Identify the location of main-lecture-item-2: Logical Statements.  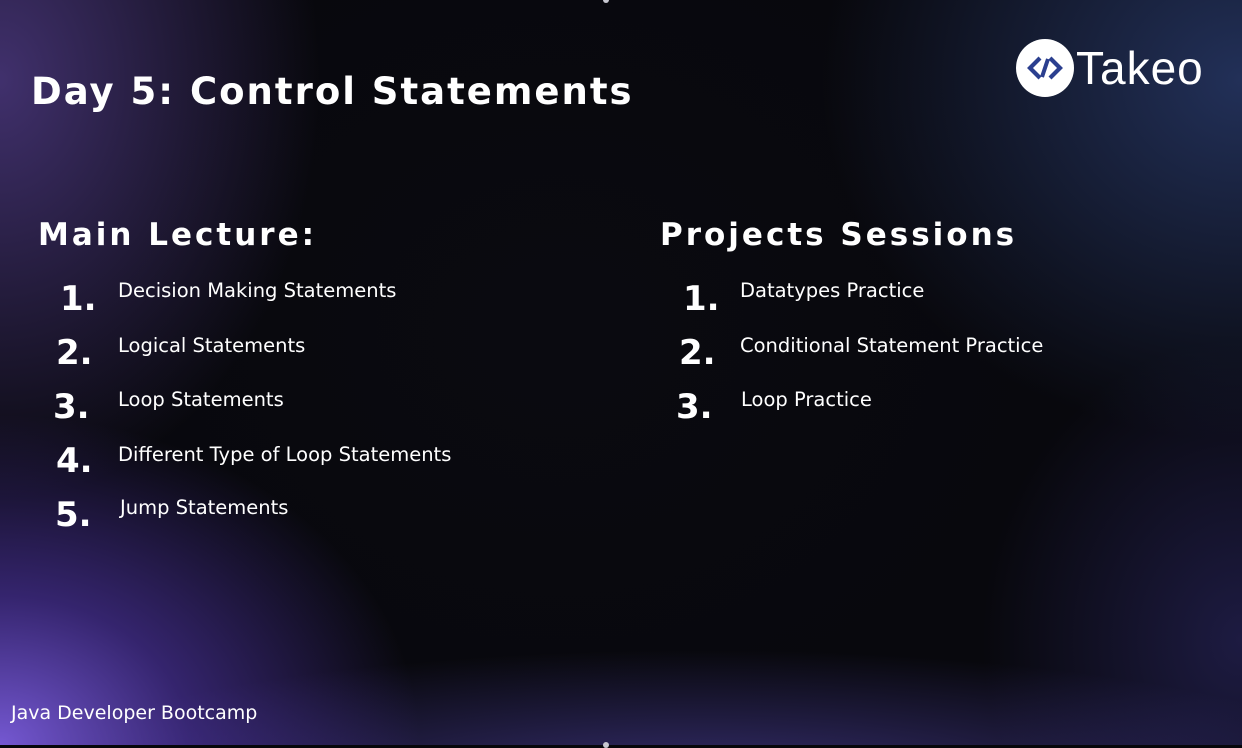
(212, 345).